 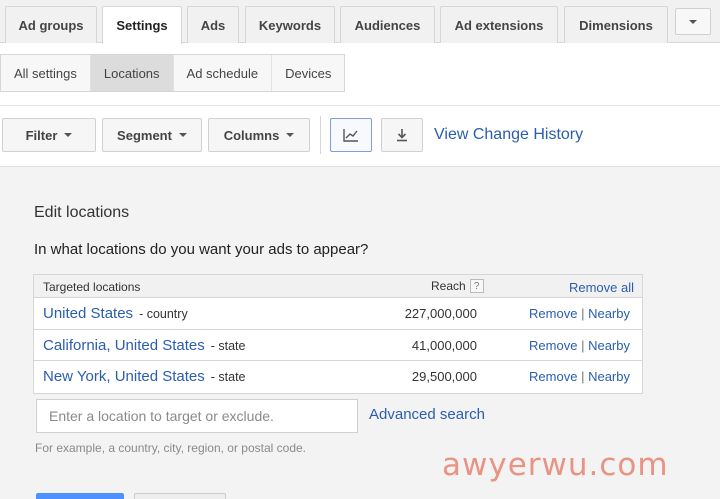 I want to click on view-change-history-link: View Change History, so click(x=508, y=135).